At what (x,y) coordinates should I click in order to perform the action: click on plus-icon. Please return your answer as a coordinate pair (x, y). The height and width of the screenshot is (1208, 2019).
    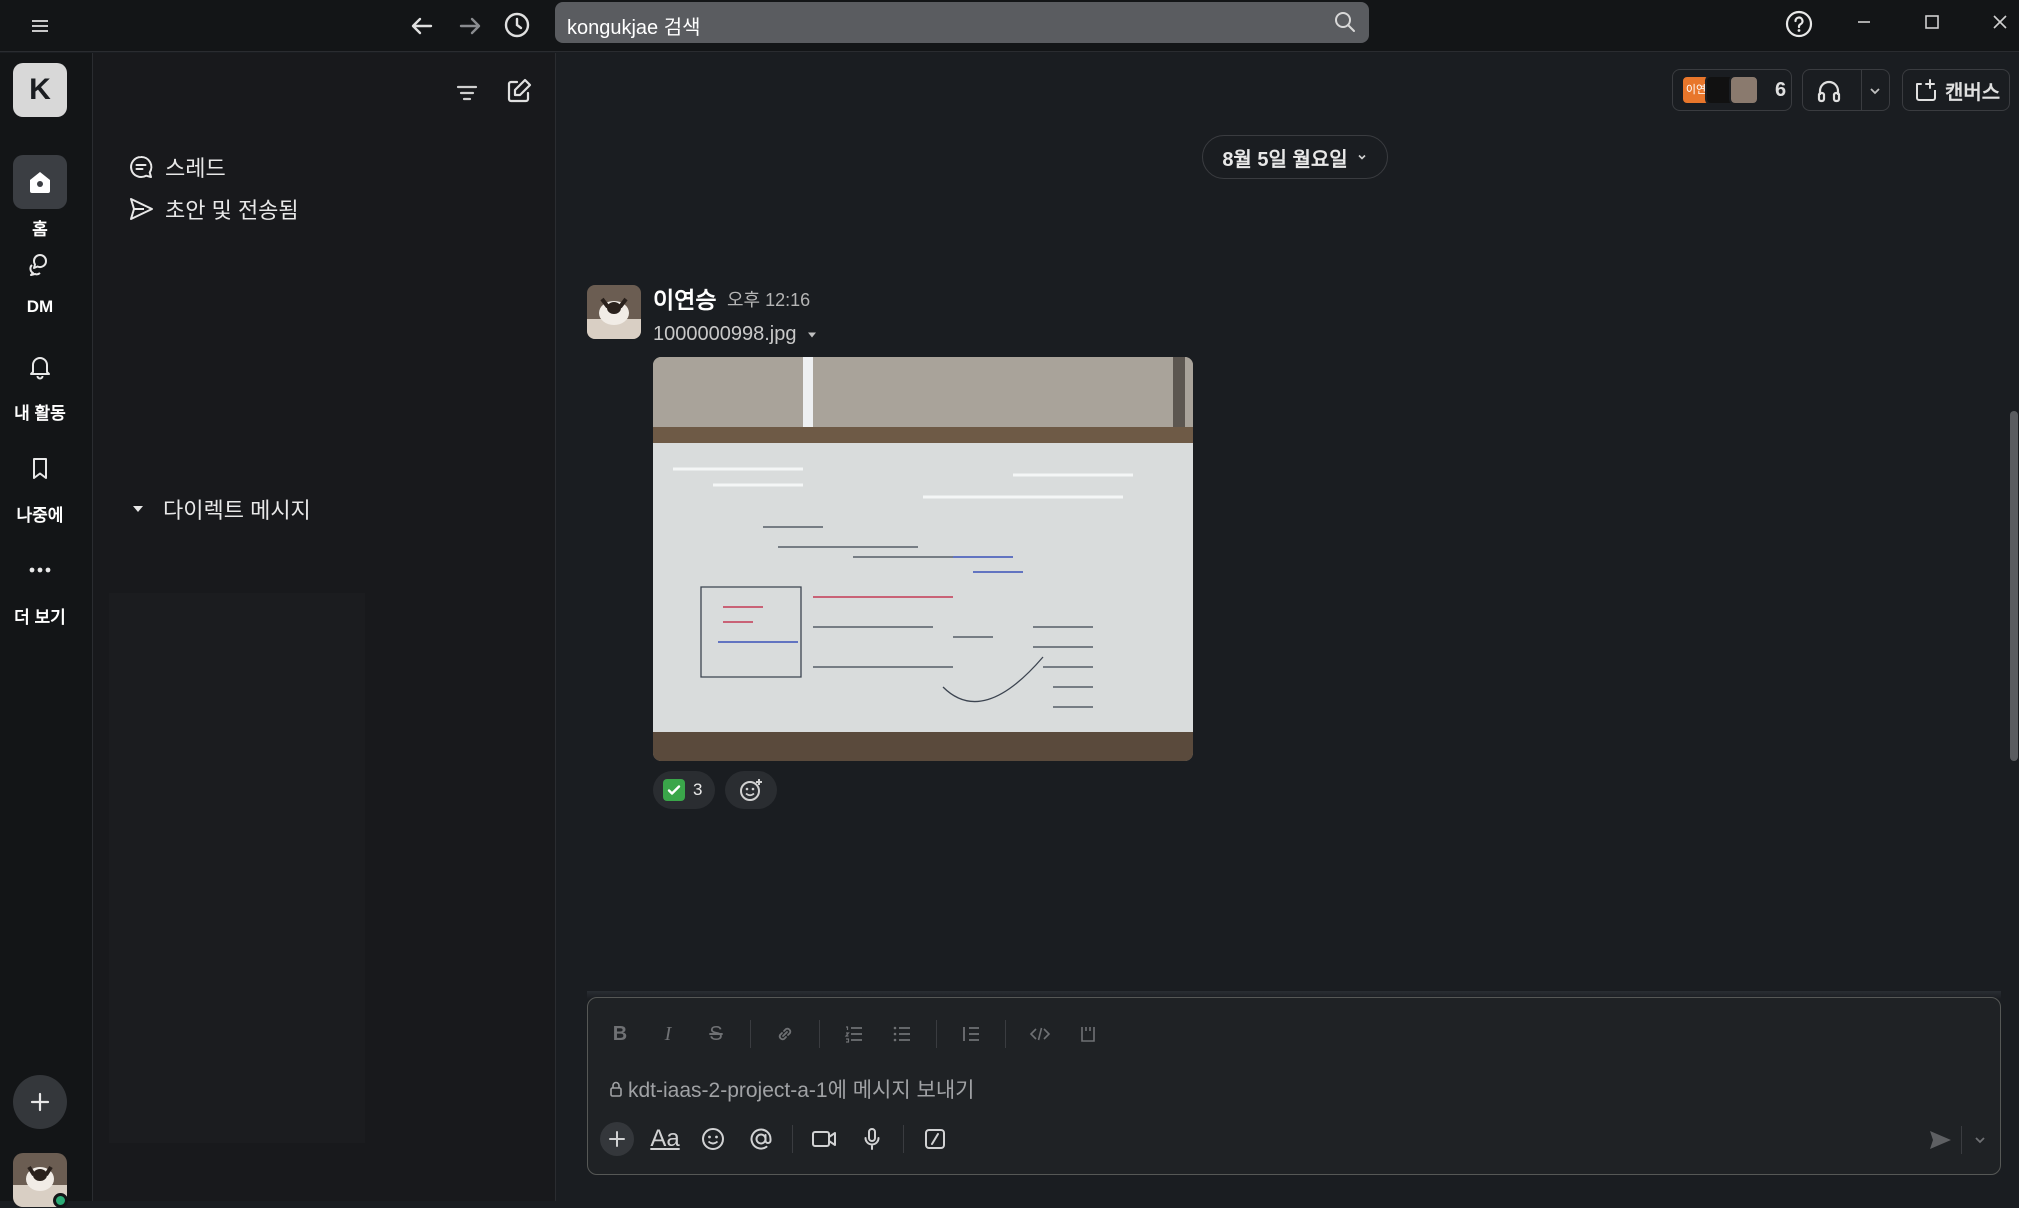
    Looking at the image, I should click on (40, 1102).